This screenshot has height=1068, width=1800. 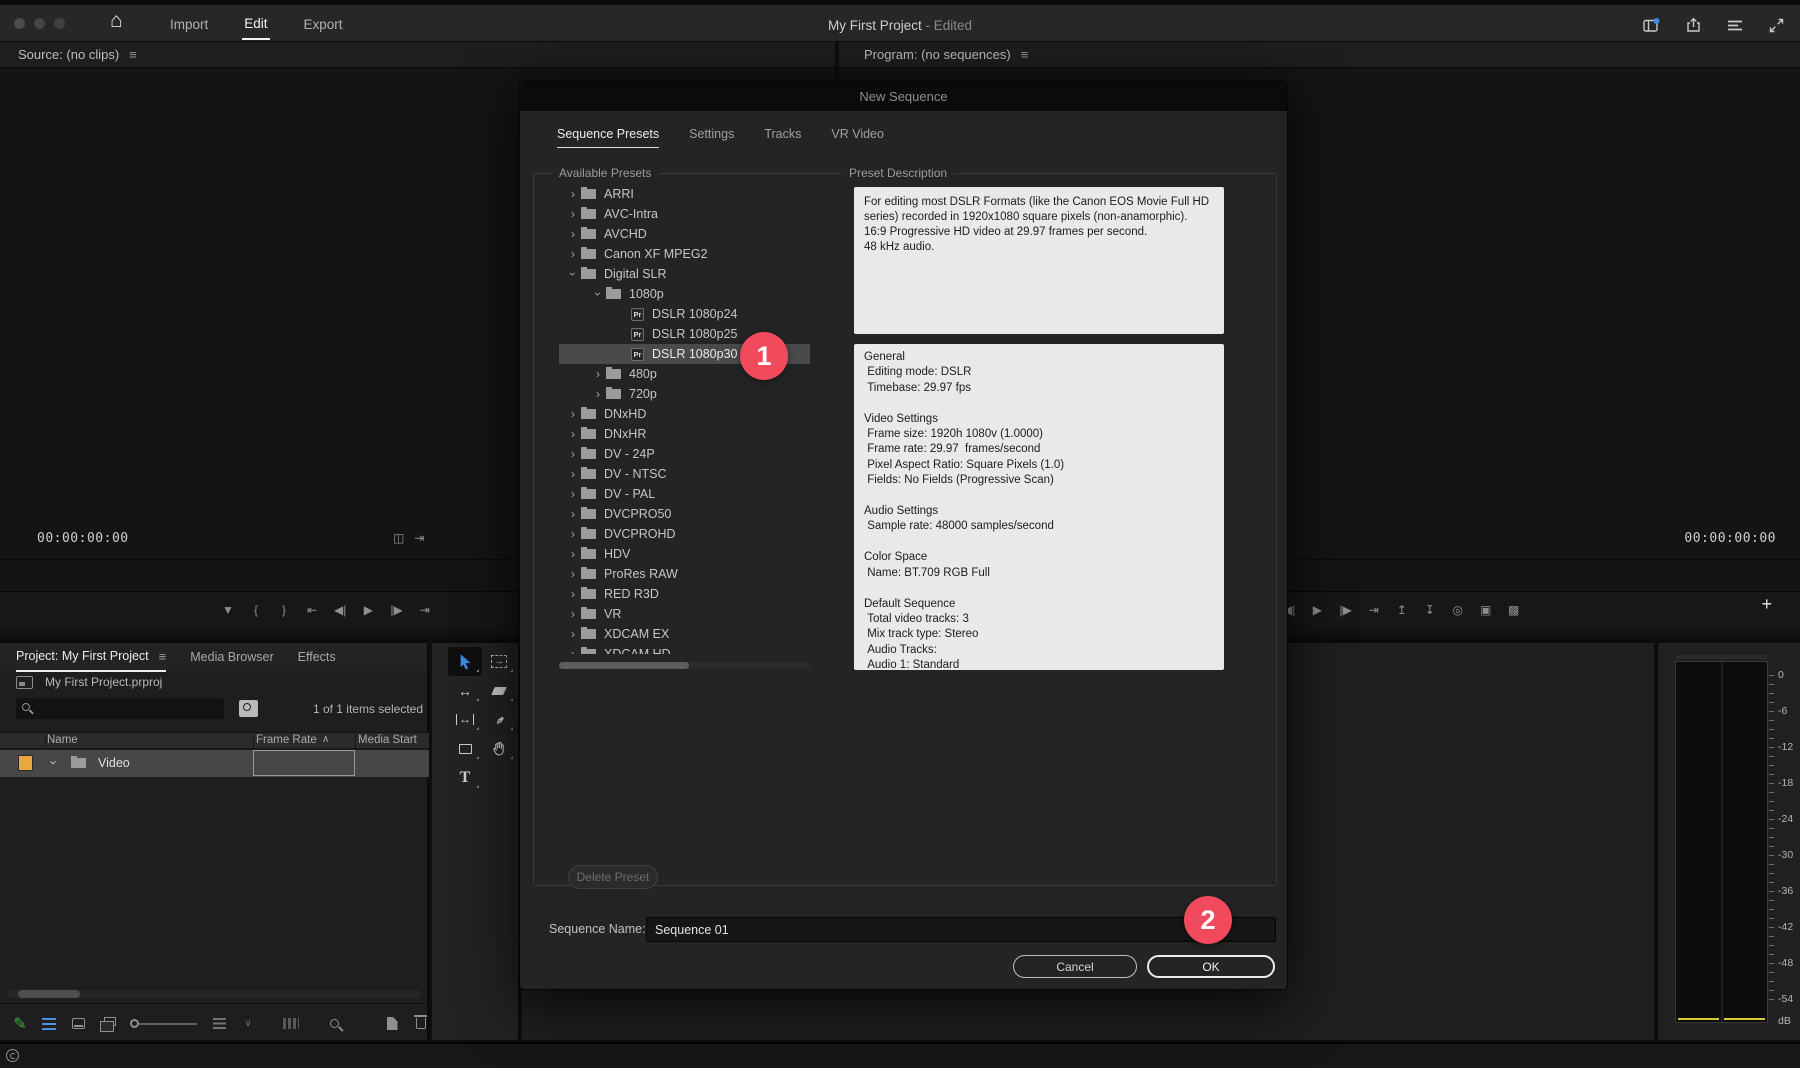 What do you see at coordinates (857, 137) in the screenshot?
I see `tab-vr-video: VR Video` at bounding box center [857, 137].